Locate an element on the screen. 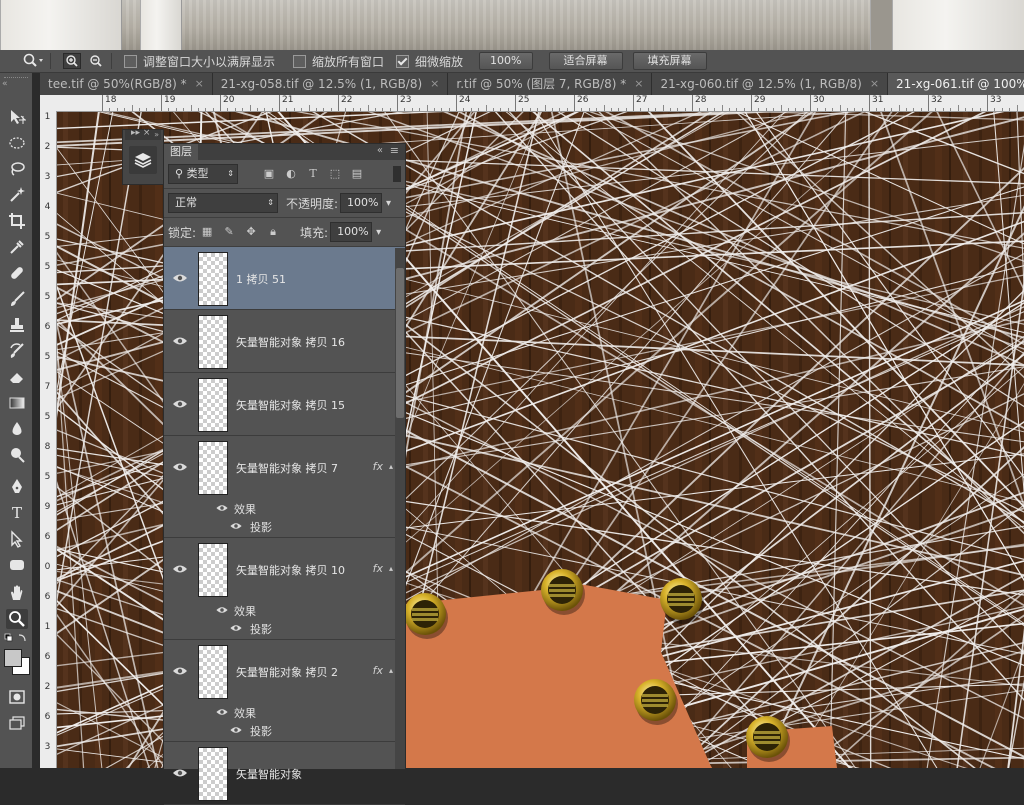 The width and height of the screenshot is (1024, 805). document-tab: r.tif @ 50% (图层 7, RGB/8) *× is located at coordinates (550, 84).